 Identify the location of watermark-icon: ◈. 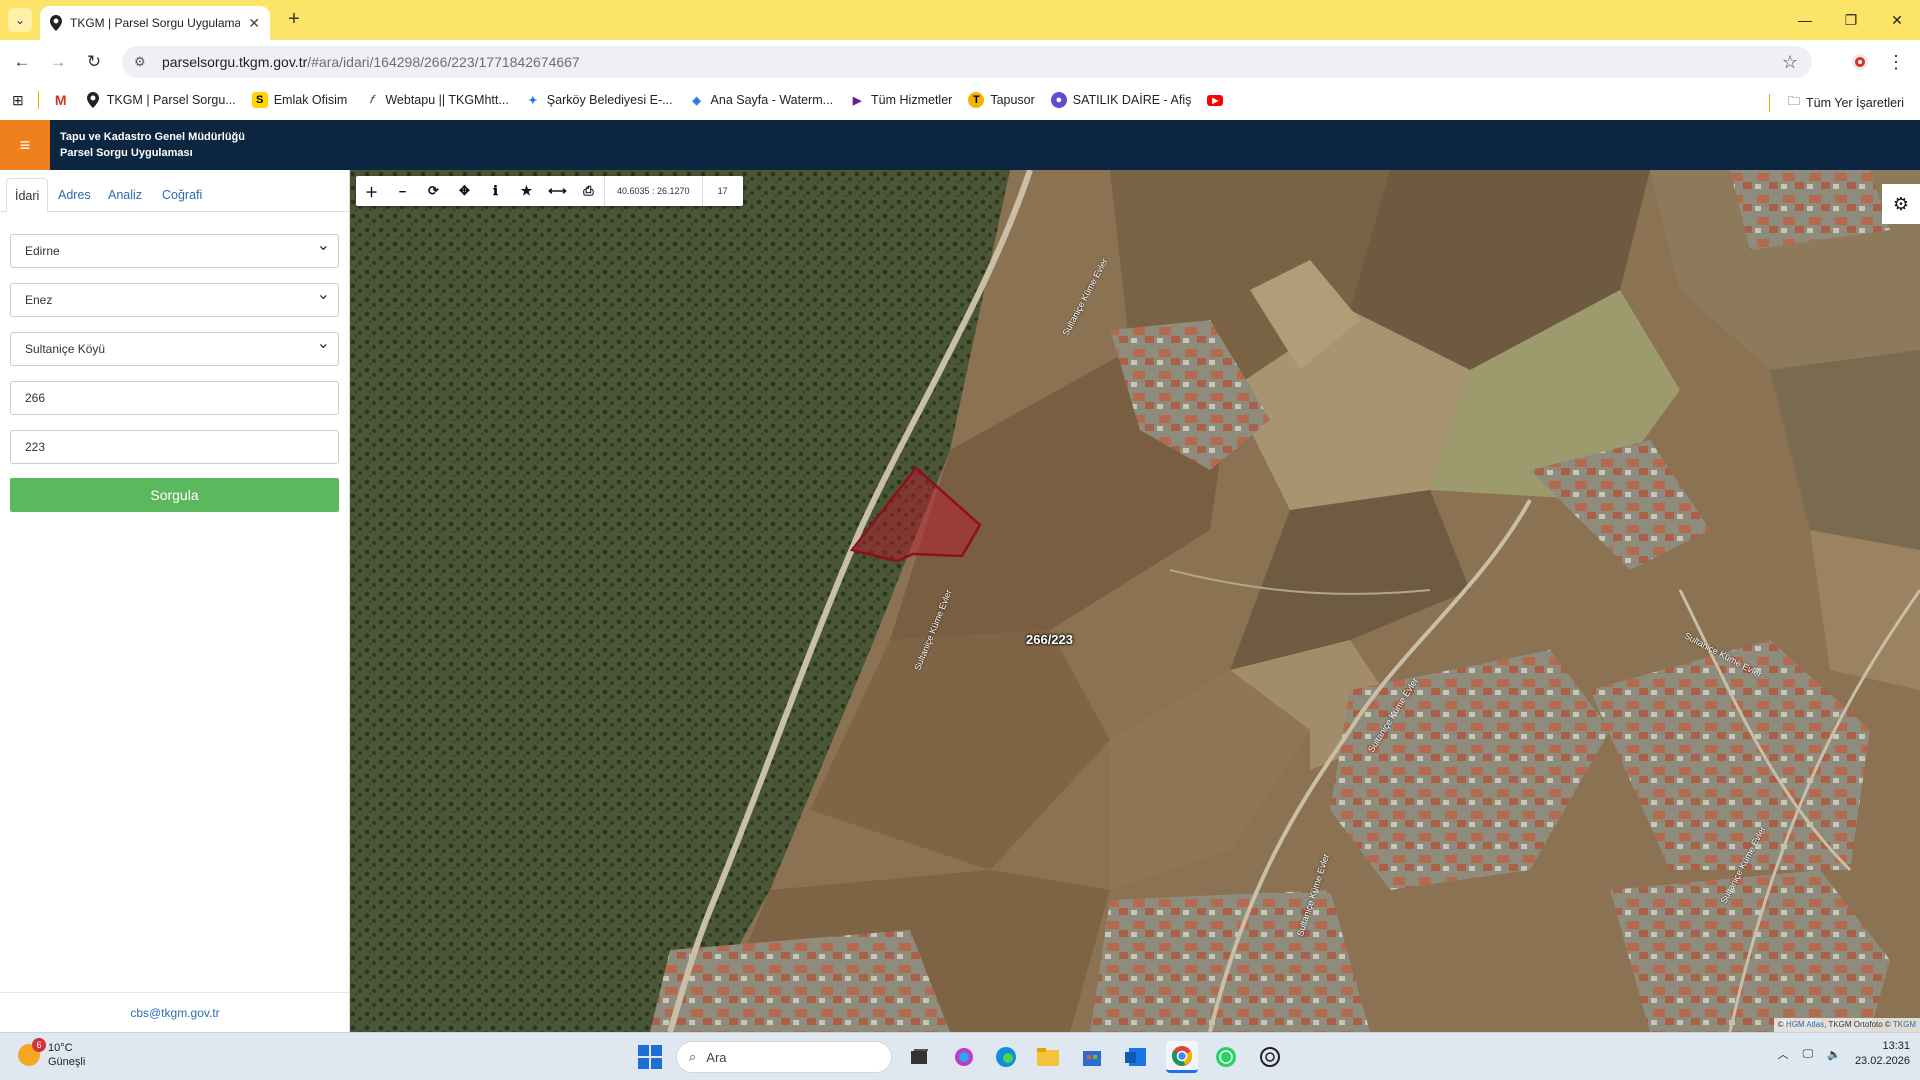
(696, 100).